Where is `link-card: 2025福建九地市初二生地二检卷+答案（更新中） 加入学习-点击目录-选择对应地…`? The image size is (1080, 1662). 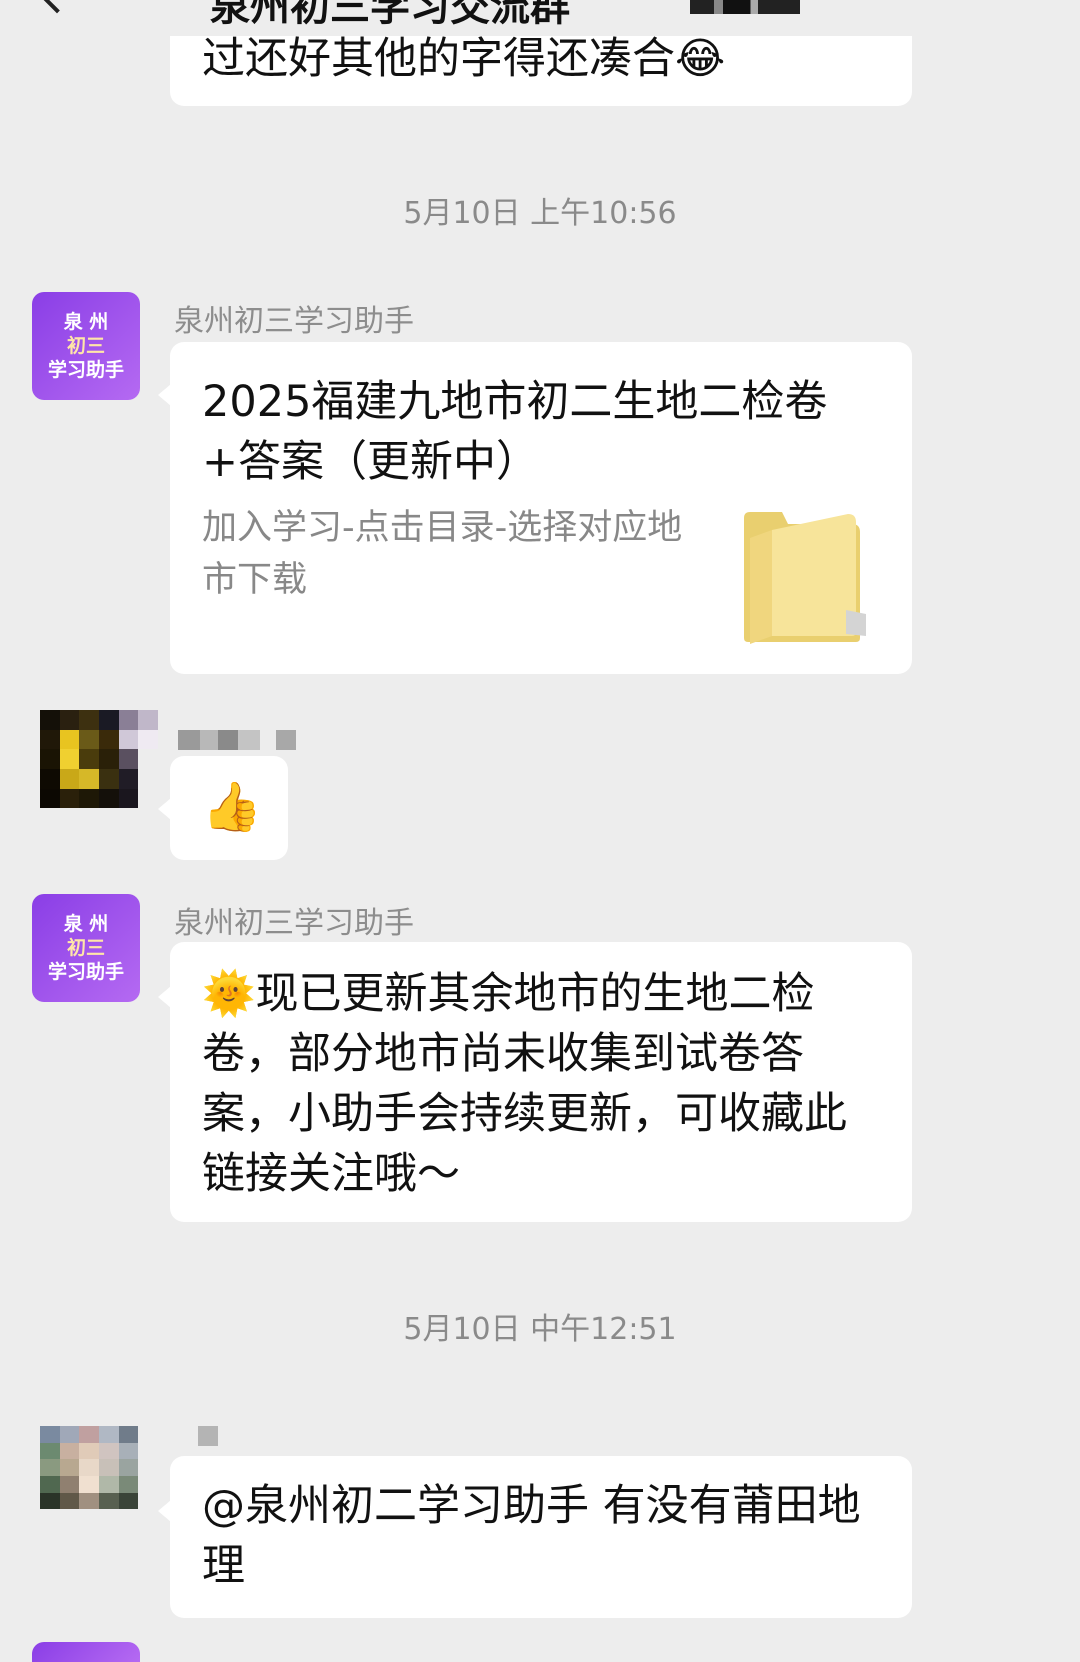
link-card: 2025福建九地市初二生地二检卷+答案（更新中） 加入学习-点击目录-选择对应地… is located at coordinates (541, 508).